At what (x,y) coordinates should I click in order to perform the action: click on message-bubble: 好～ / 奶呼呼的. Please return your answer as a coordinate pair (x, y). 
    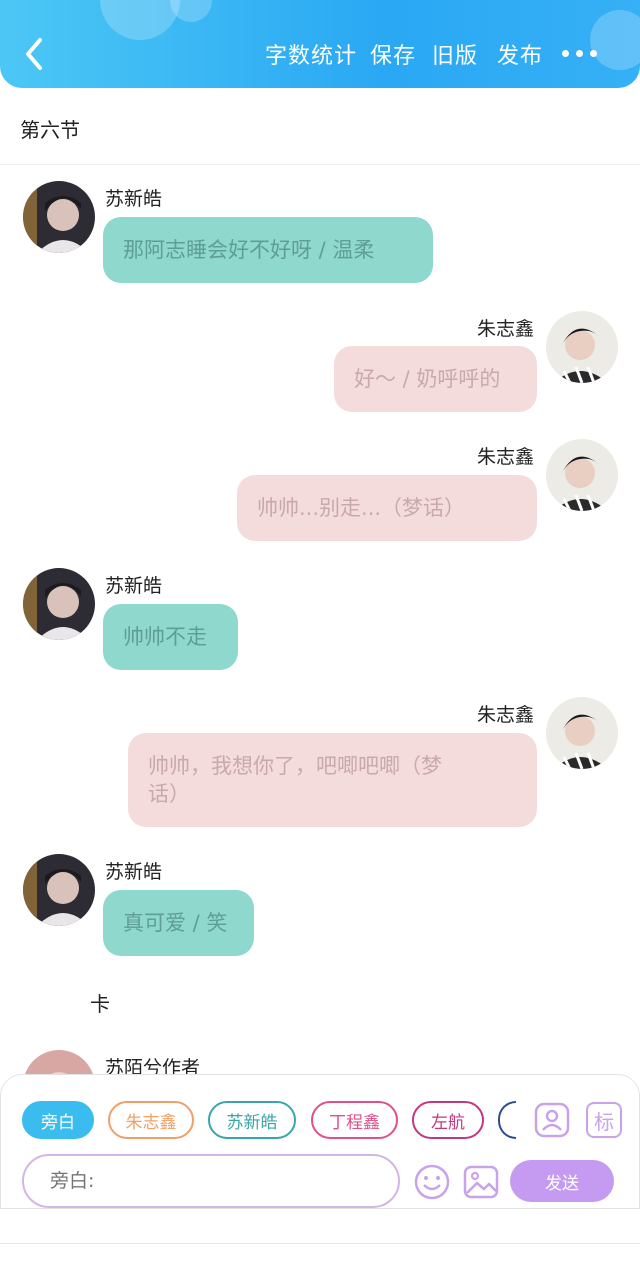
    Looking at the image, I should click on (435, 379).